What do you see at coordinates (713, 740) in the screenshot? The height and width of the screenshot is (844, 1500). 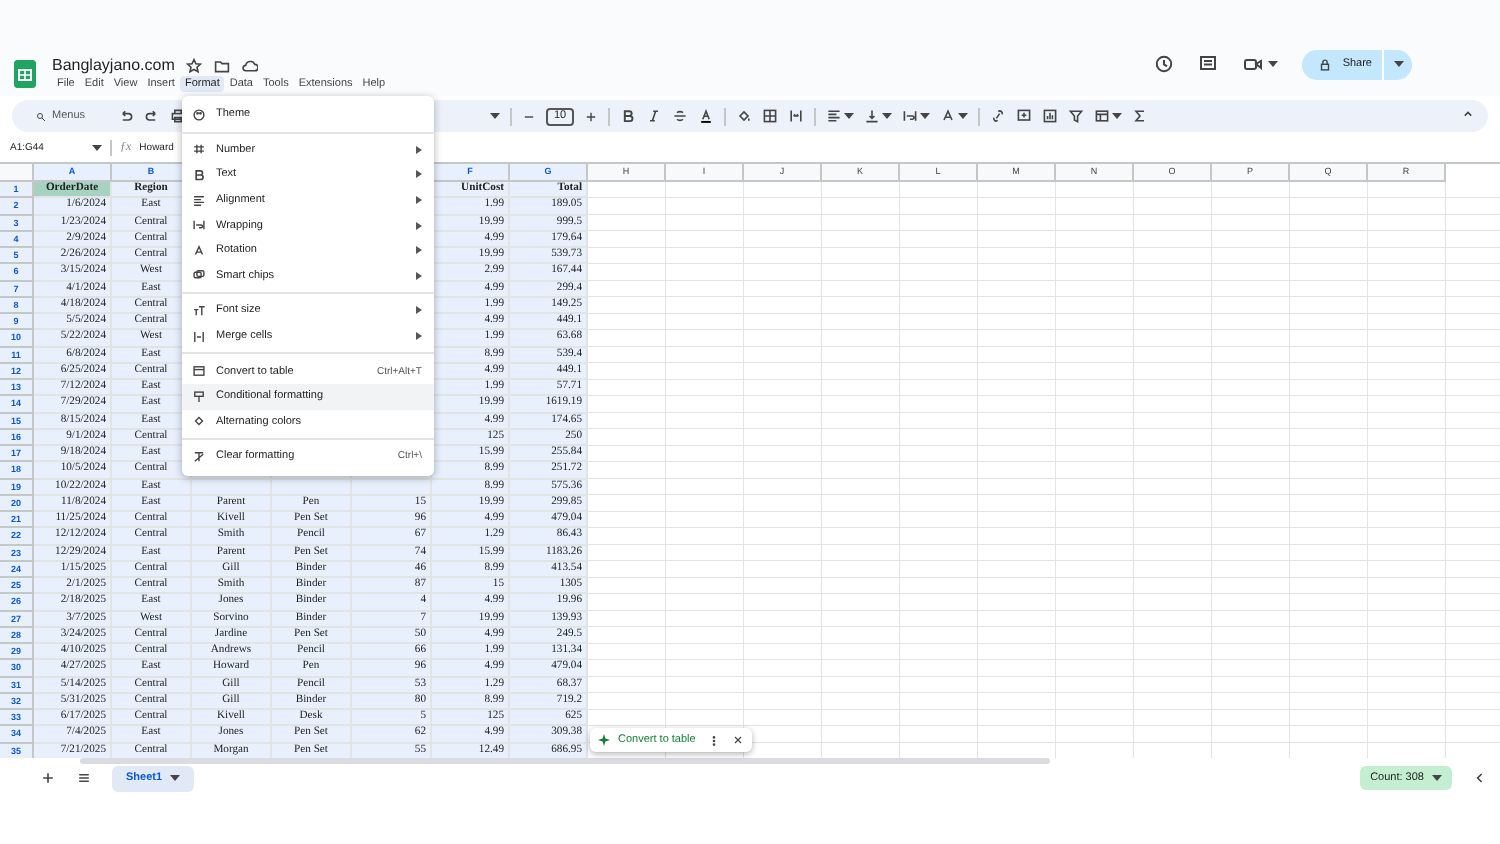 I see `more-options-icon` at bounding box center [713, 740].